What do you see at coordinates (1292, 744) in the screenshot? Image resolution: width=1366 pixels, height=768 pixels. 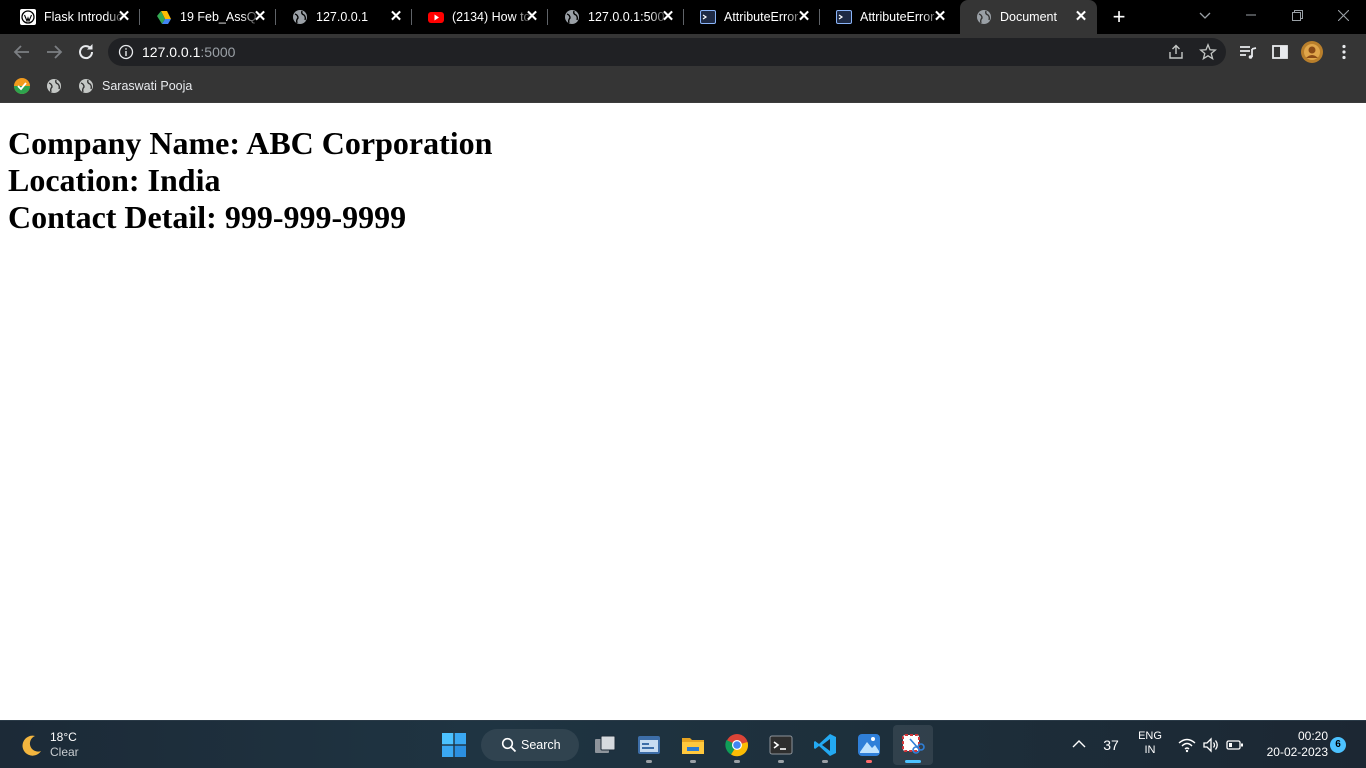 I see `clock: 00:20 20-02-2023` at bounding box center [1292, 744].